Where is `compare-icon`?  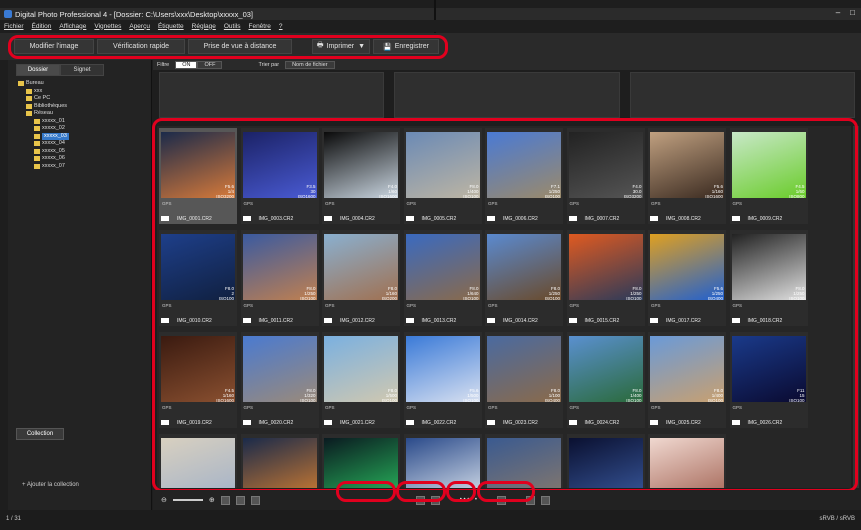
compare-icon is located at coordinates (501, 500).